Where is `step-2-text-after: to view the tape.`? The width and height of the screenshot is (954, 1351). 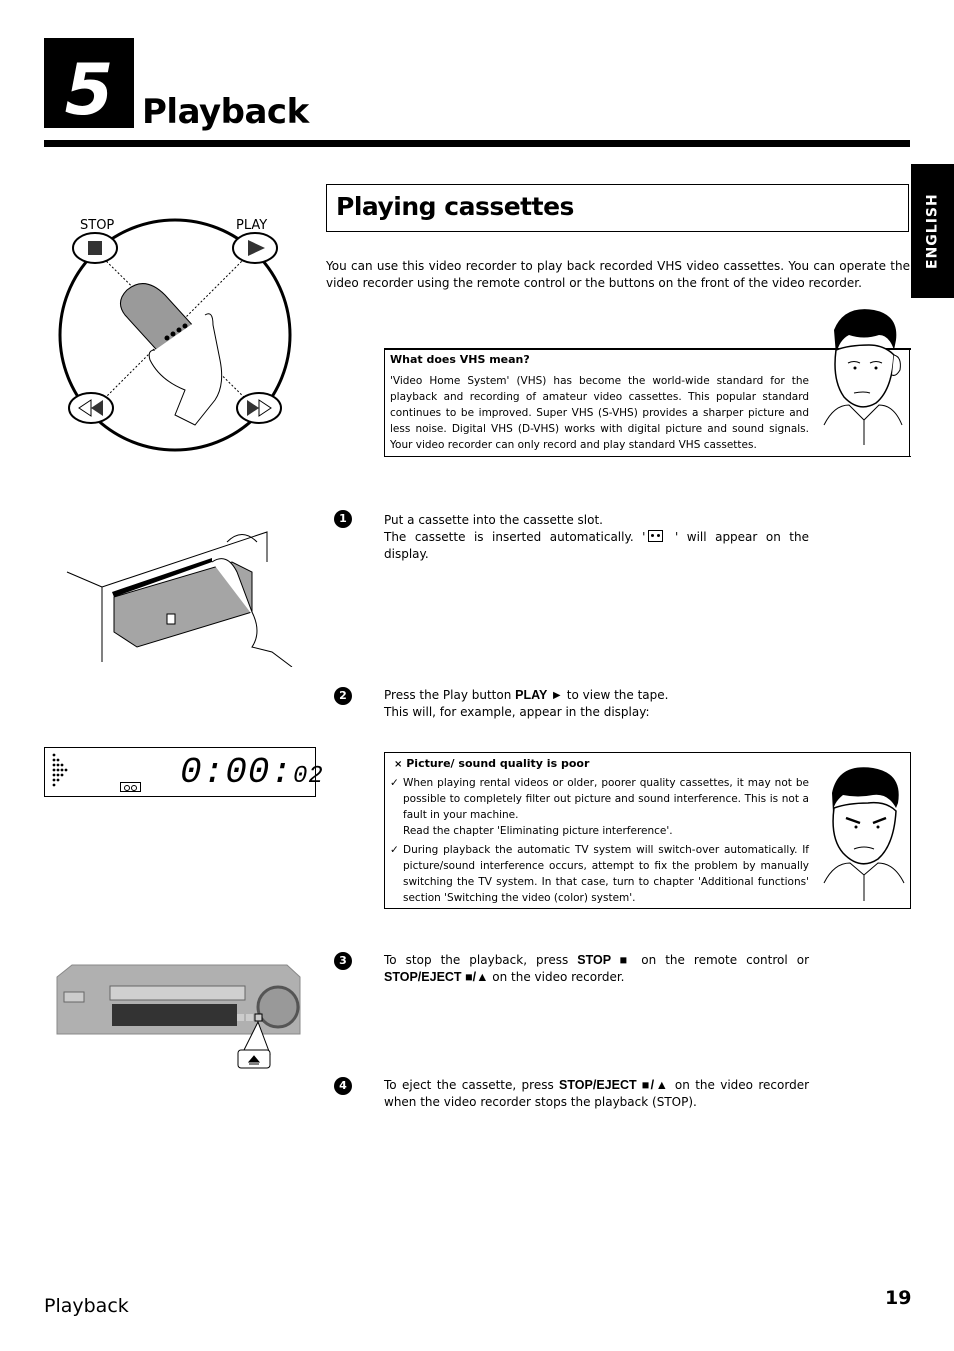
step-2-text-after: to view the tape. is located at coordinates (615, 695).